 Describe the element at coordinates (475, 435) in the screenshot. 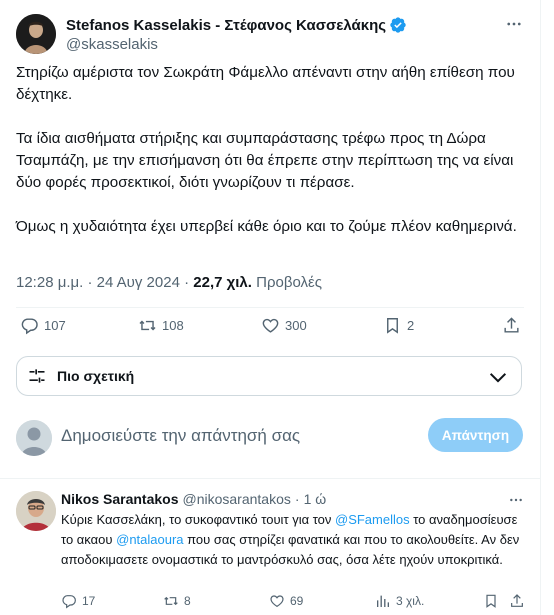

I see `reply-submit-button: Απάντηση` at that location.